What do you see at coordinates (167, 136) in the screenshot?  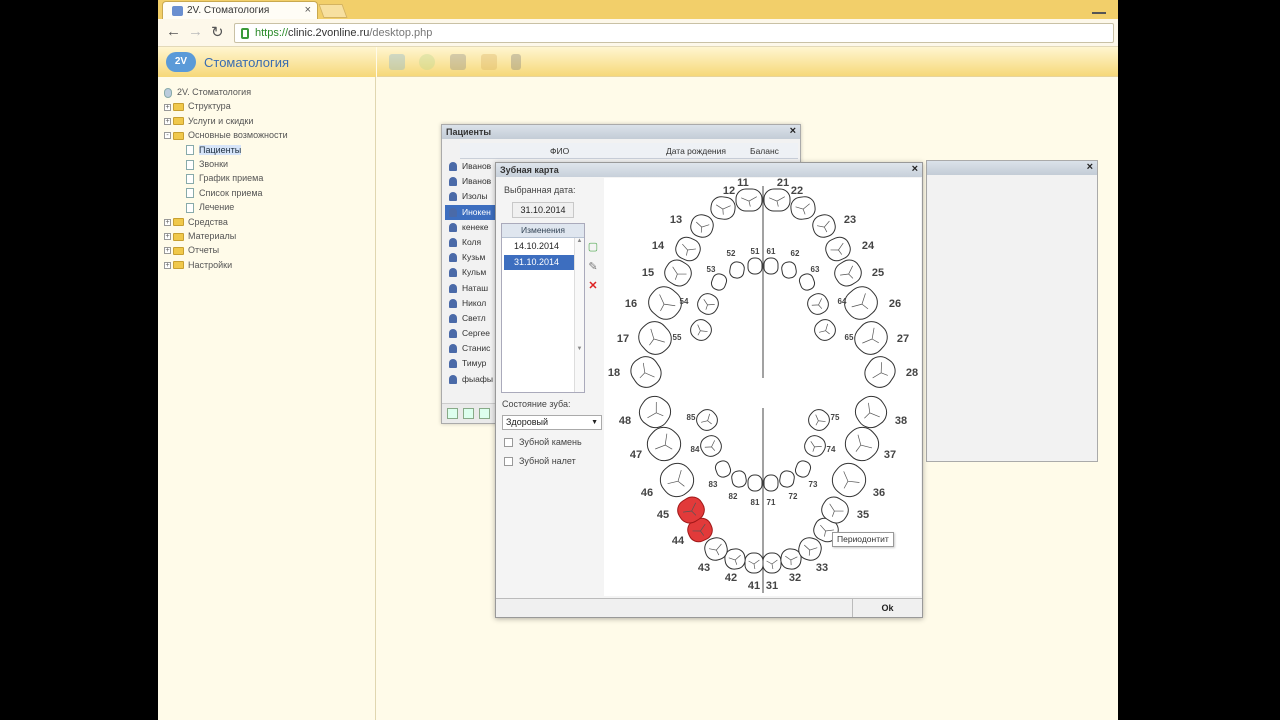 I see `expand-toggle-icon: -` at bounding box center [167, 136].